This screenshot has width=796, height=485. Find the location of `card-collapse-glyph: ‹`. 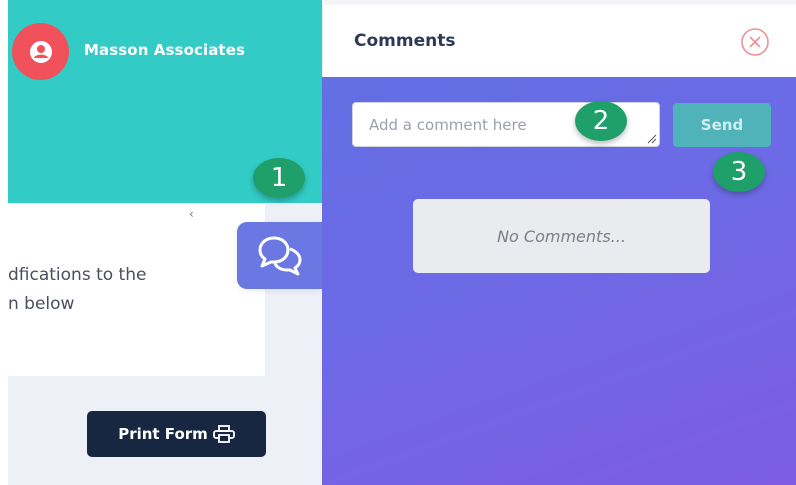

card-collapse-glyph: ‹ is located at coordinates (191, 214).